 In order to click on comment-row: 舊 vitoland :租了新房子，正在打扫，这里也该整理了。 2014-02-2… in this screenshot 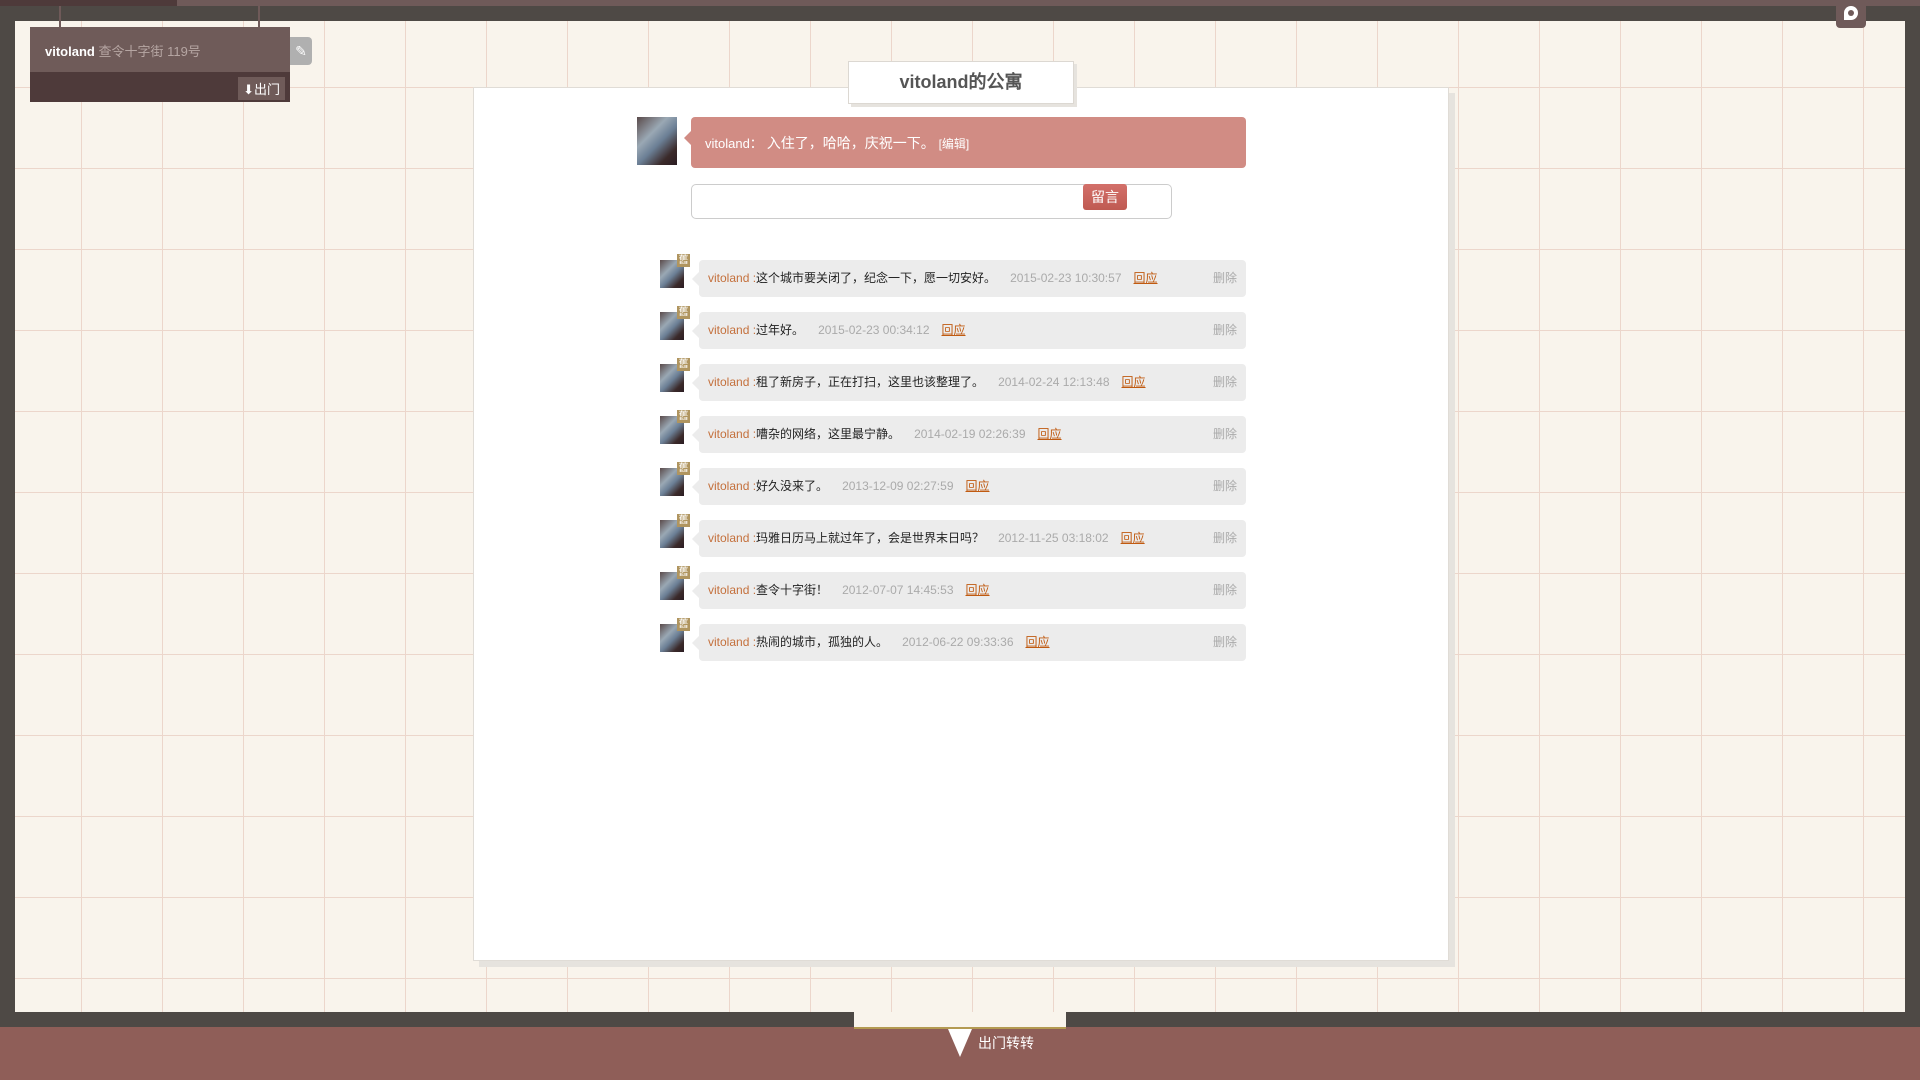, I will do `click(953, 379)`.